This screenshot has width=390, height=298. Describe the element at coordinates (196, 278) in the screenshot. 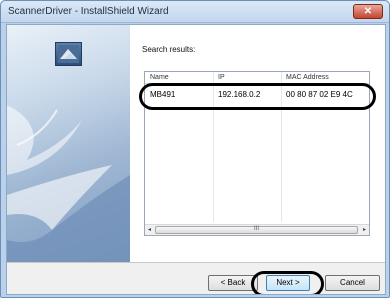

I see `button-bar: < Back Next > Cancel` at that location.